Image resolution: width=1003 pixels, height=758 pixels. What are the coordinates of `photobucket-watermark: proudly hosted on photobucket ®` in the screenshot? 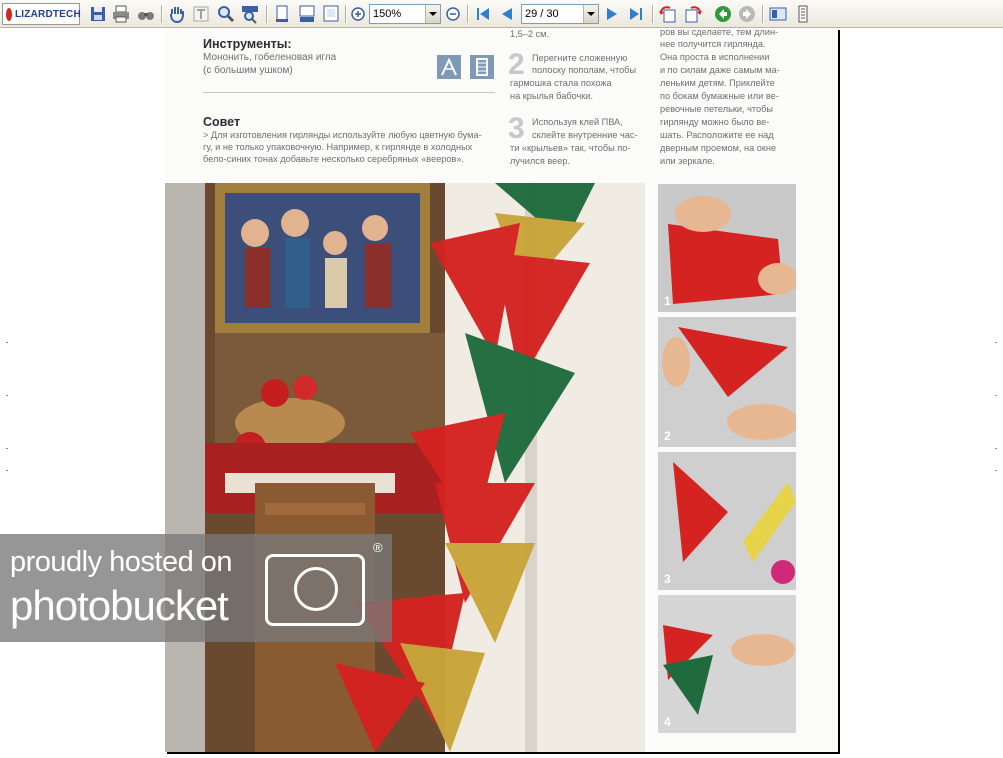 It's located at (196, 588).